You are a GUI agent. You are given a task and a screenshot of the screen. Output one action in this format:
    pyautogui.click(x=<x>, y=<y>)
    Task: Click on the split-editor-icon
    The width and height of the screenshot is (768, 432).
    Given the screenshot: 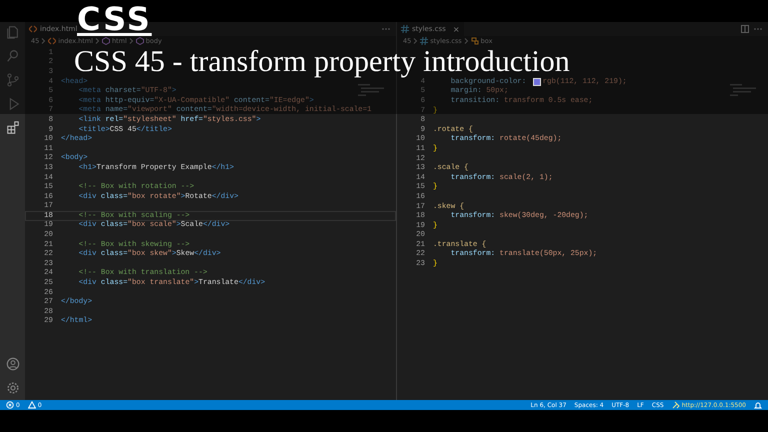 What is the action you would take?
    pyautogui.click(x=745, y=29)
    